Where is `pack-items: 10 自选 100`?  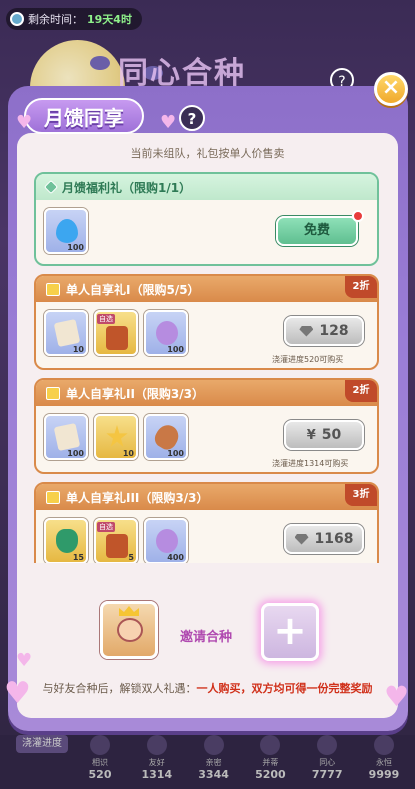 pack-items: 10 自选 100 is located at coordinates (116, 333).